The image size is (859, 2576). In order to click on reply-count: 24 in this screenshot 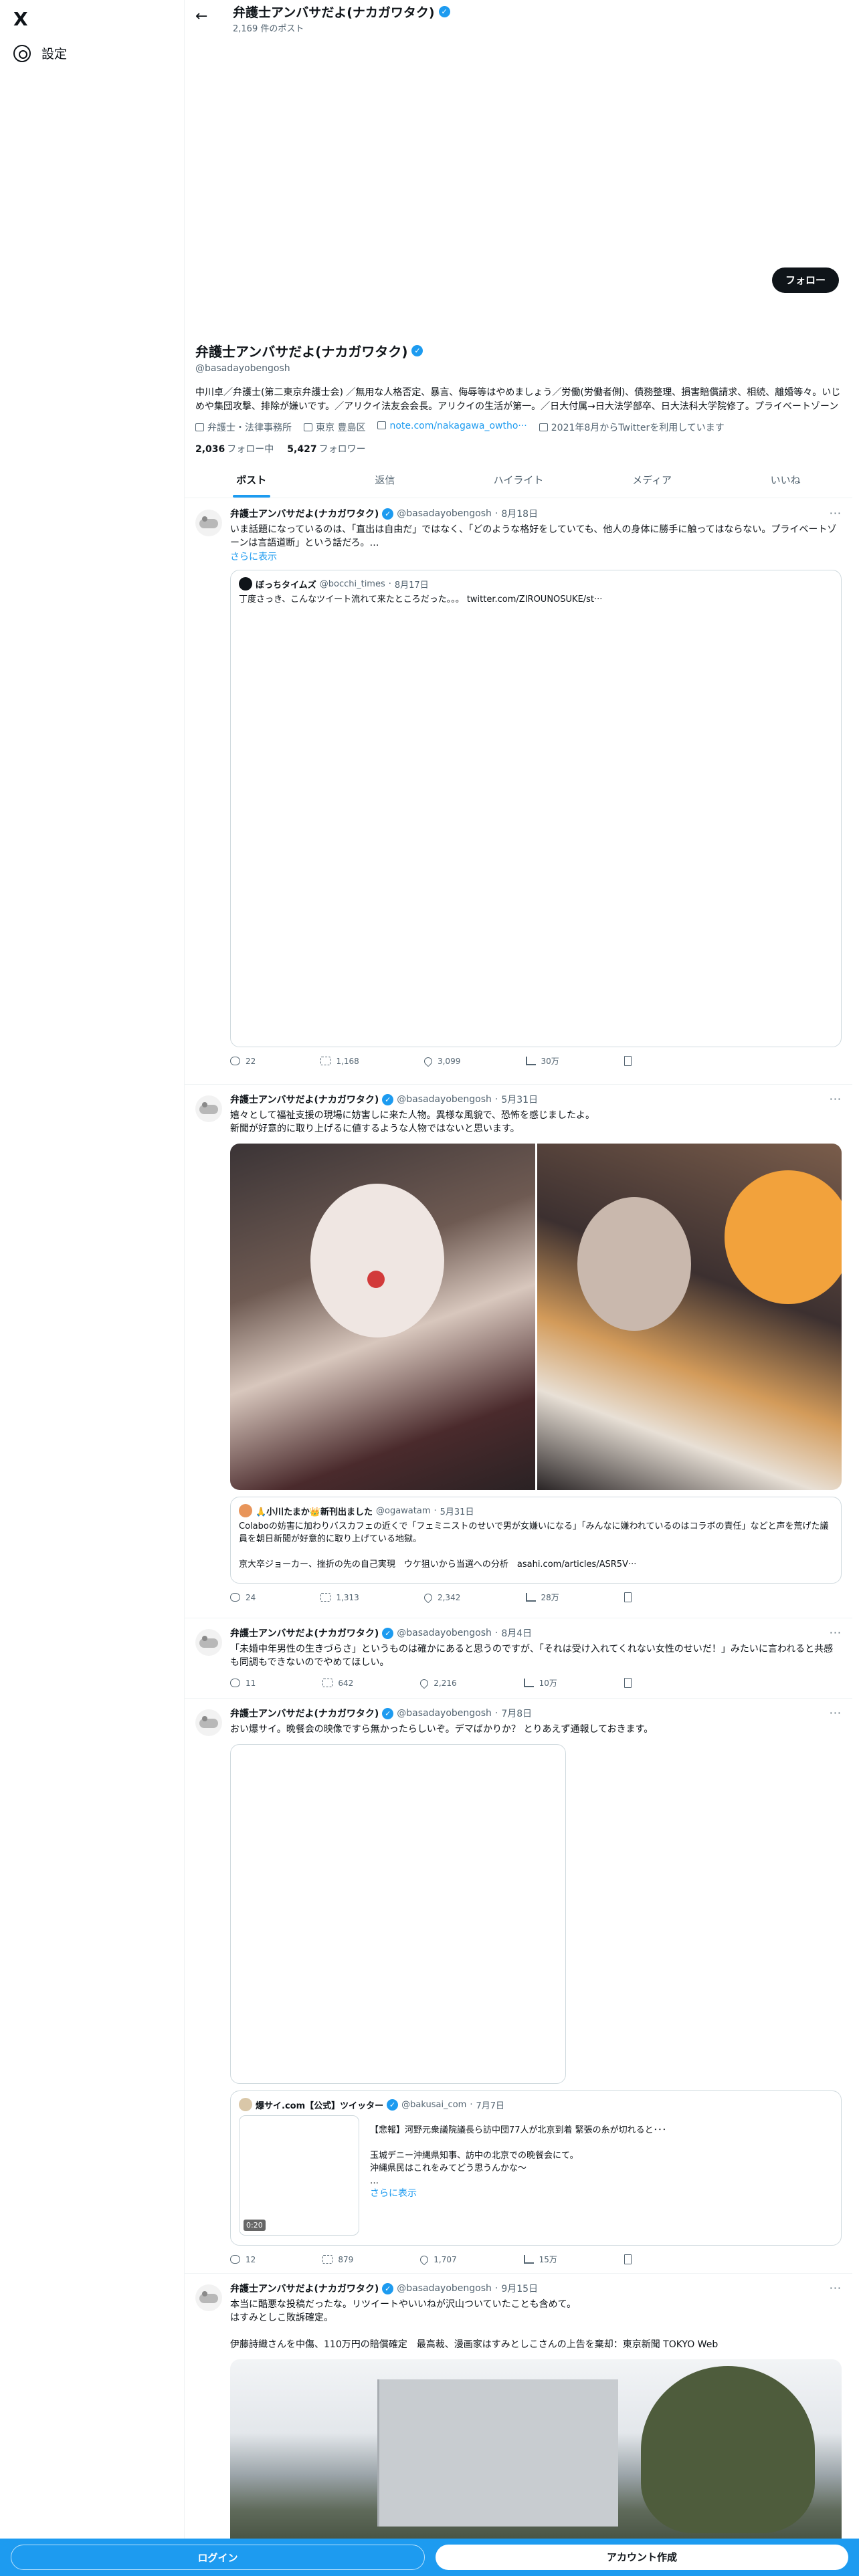, I will do `click(251, 1597)`.